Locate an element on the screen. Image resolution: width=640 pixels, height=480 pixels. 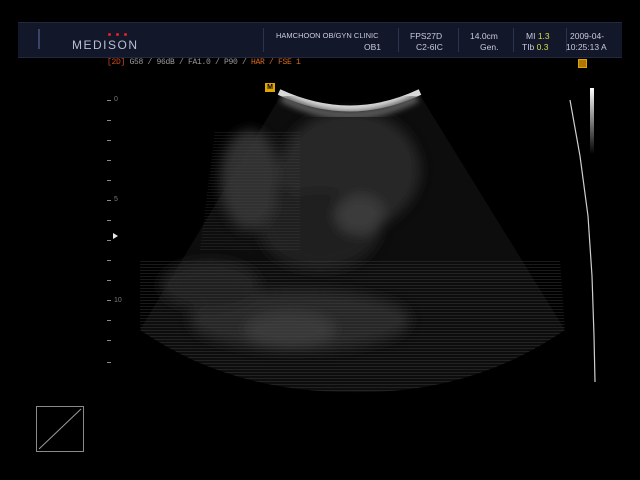
brand-logo: MEDISON is located at coordinates (87, 41).